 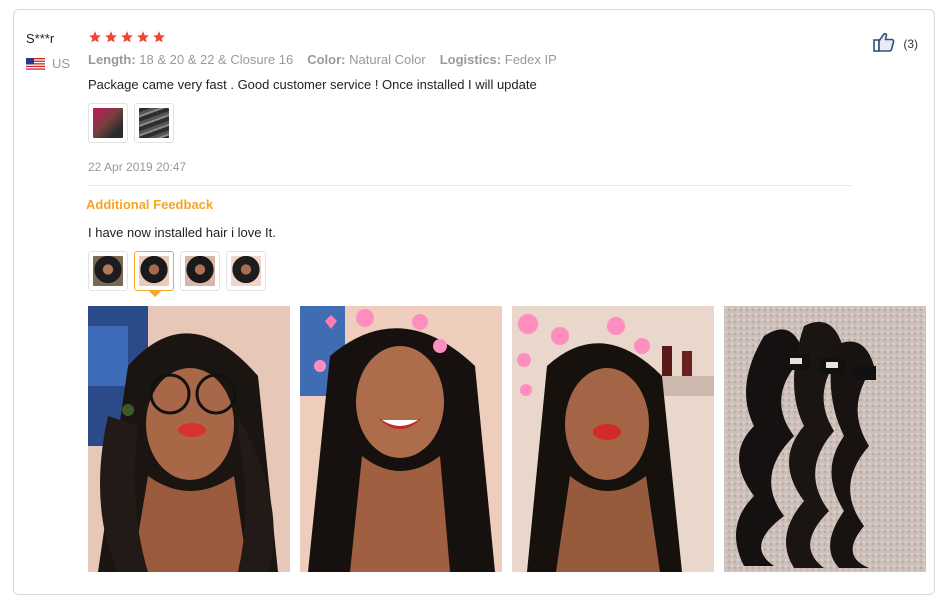 I want to click on length-label: Length:, so click(x=112, y=59).